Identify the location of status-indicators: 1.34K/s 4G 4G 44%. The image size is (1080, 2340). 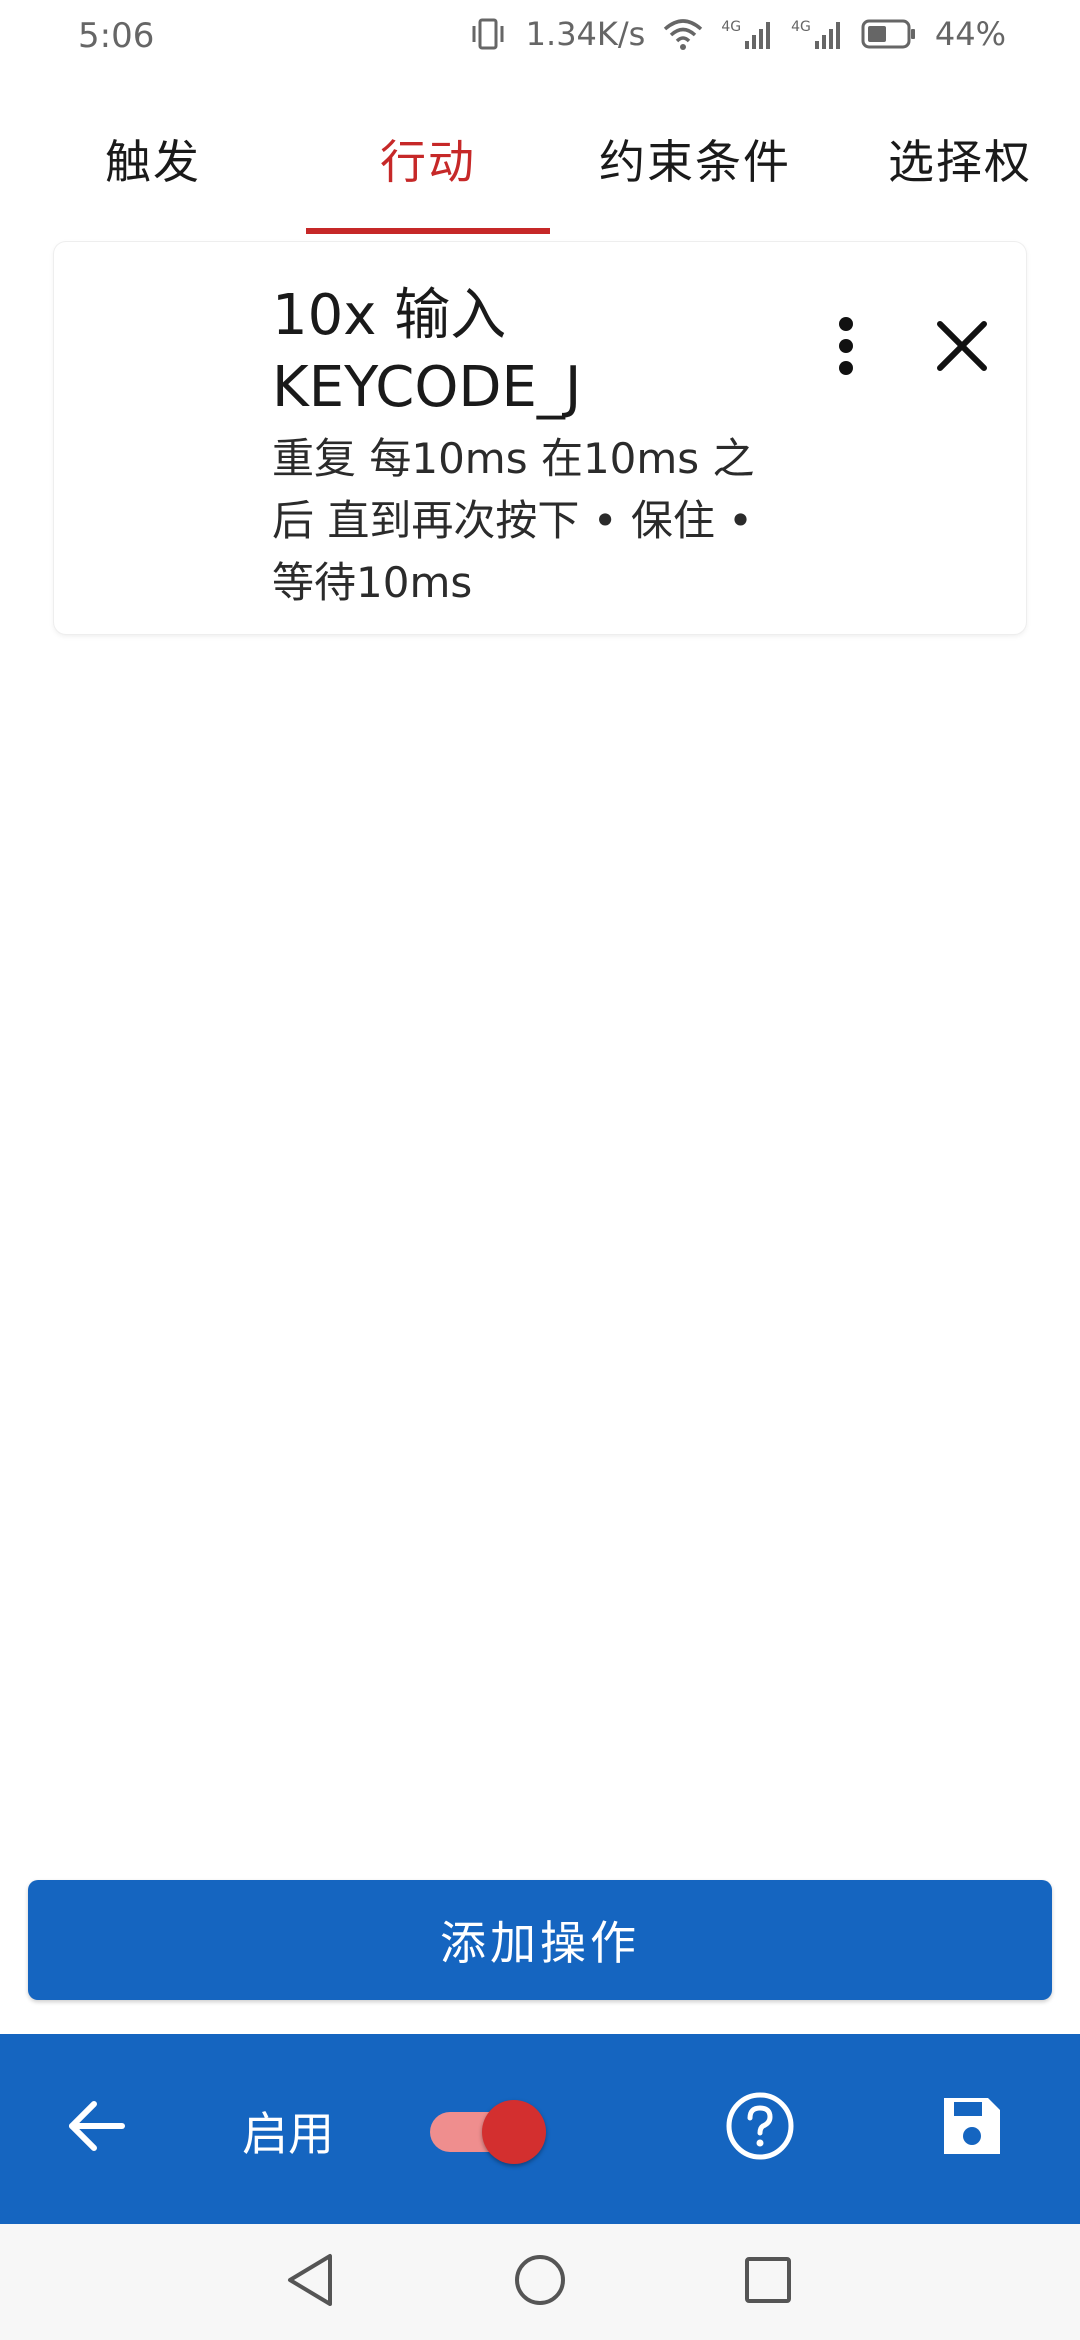
(737, 34).